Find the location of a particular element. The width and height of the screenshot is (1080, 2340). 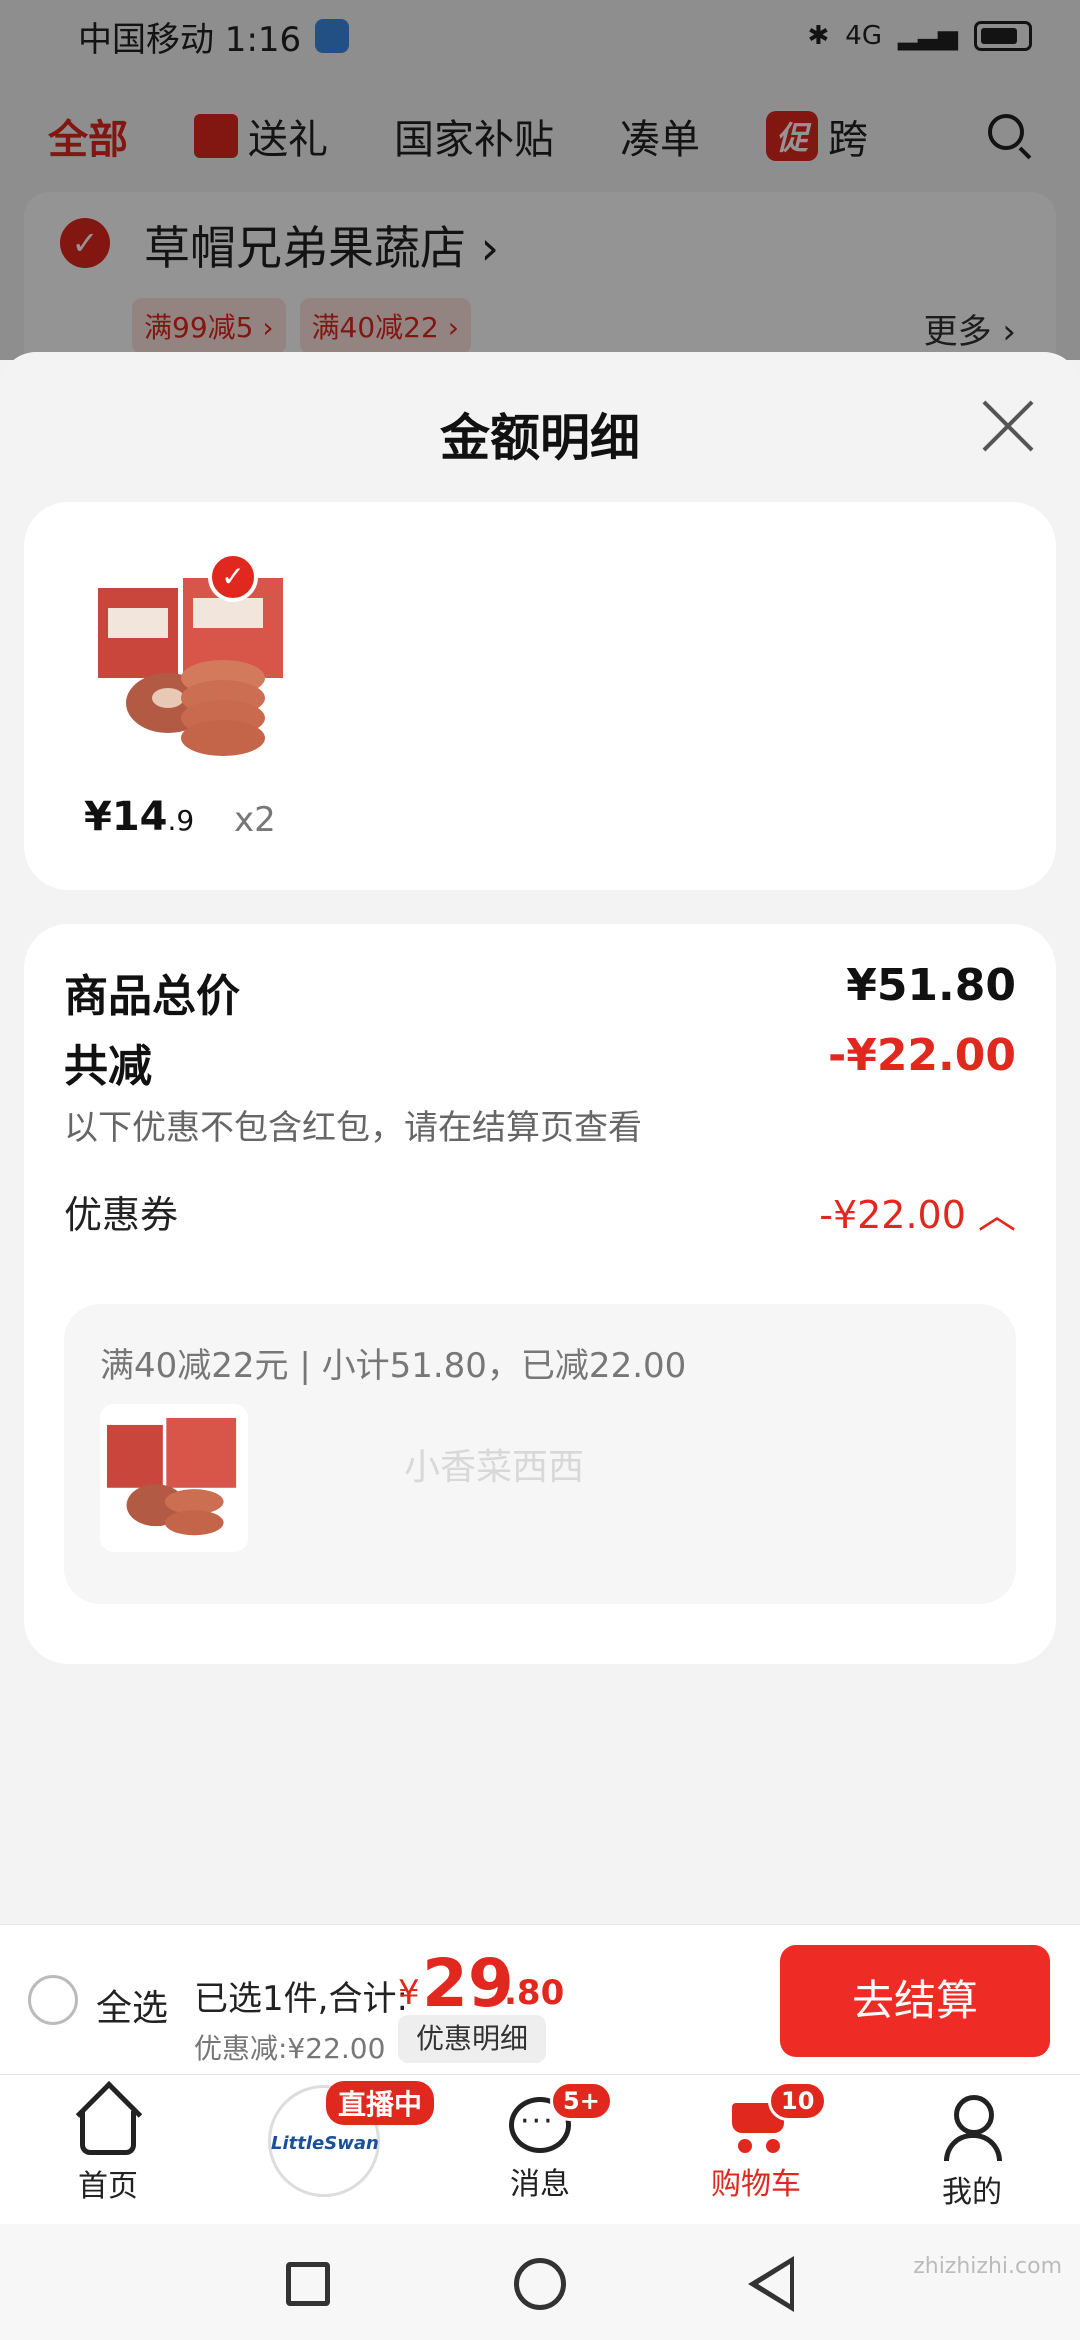

select-all-checkbox is located at coordinates (53, 2000).